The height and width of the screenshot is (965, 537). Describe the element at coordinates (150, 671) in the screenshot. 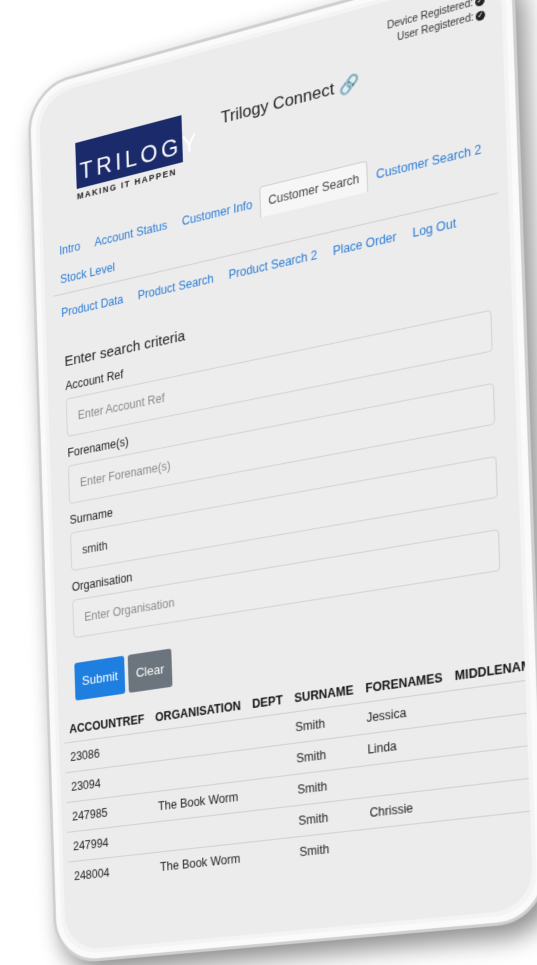

I see `clear-button: Clear` at that location.